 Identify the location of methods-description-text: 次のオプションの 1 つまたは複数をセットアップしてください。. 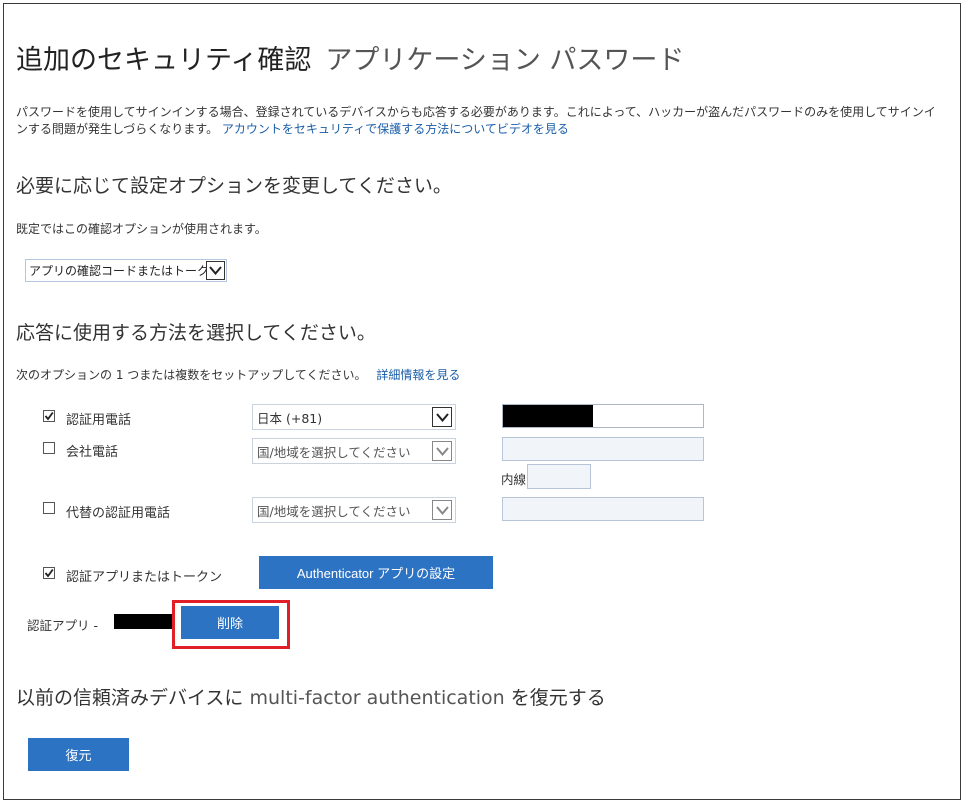
(191, 375).